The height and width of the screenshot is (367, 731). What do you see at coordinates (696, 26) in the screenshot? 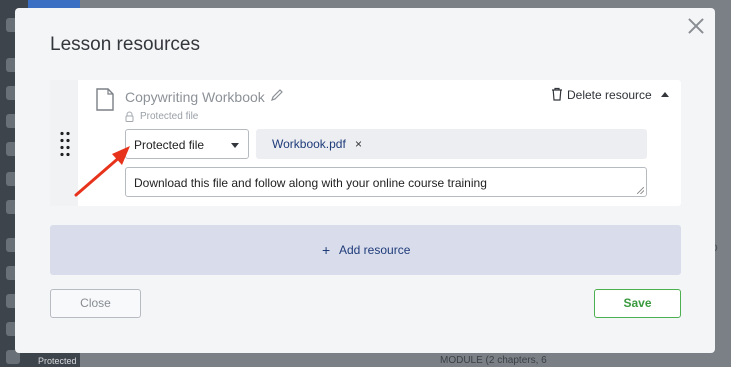
I see `close-icon` at bounding box center [696, 26].